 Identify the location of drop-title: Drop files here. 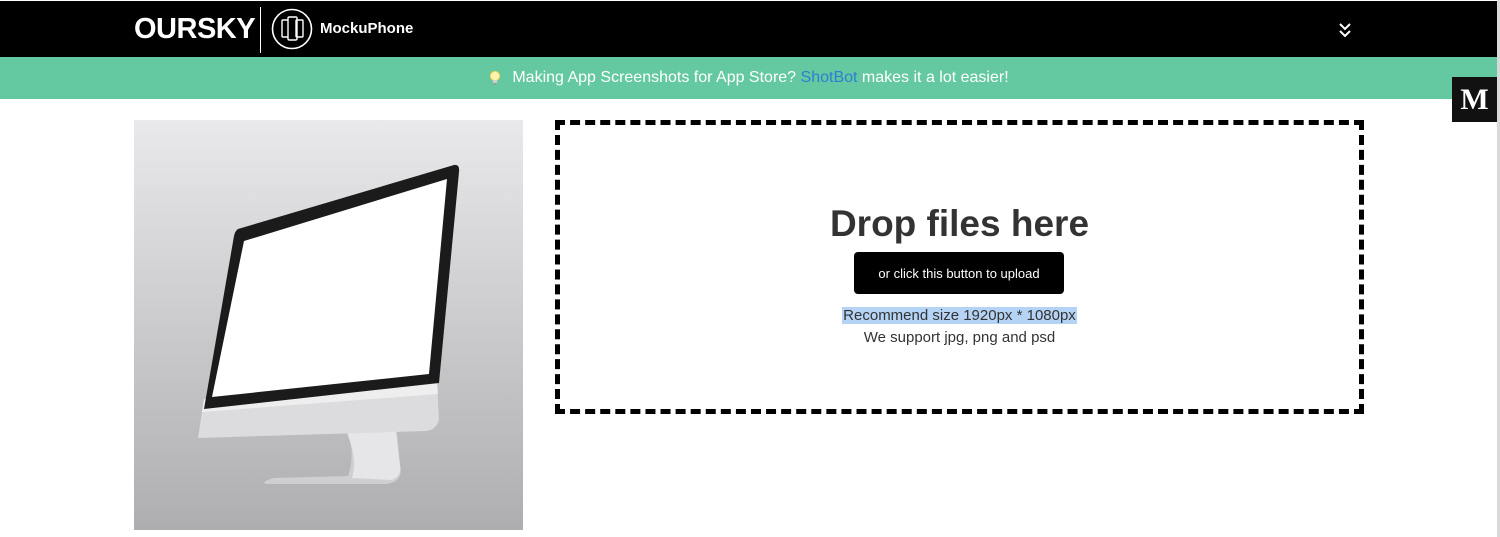
(959, 223).